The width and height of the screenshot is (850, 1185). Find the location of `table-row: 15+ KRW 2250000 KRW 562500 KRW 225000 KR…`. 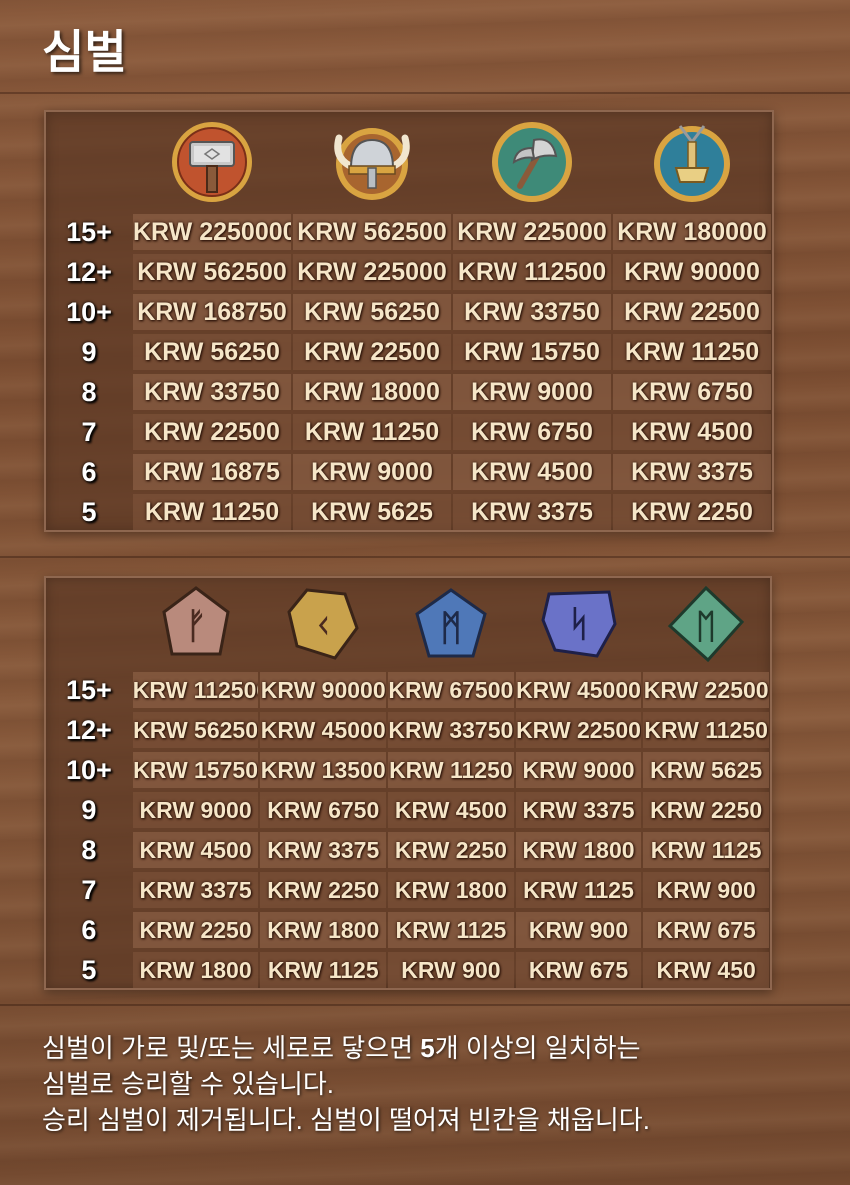

table-row: 15+ KRW 2250000 KRW 562500 KRW 225000 KR… is located at coordinates (409, 232).